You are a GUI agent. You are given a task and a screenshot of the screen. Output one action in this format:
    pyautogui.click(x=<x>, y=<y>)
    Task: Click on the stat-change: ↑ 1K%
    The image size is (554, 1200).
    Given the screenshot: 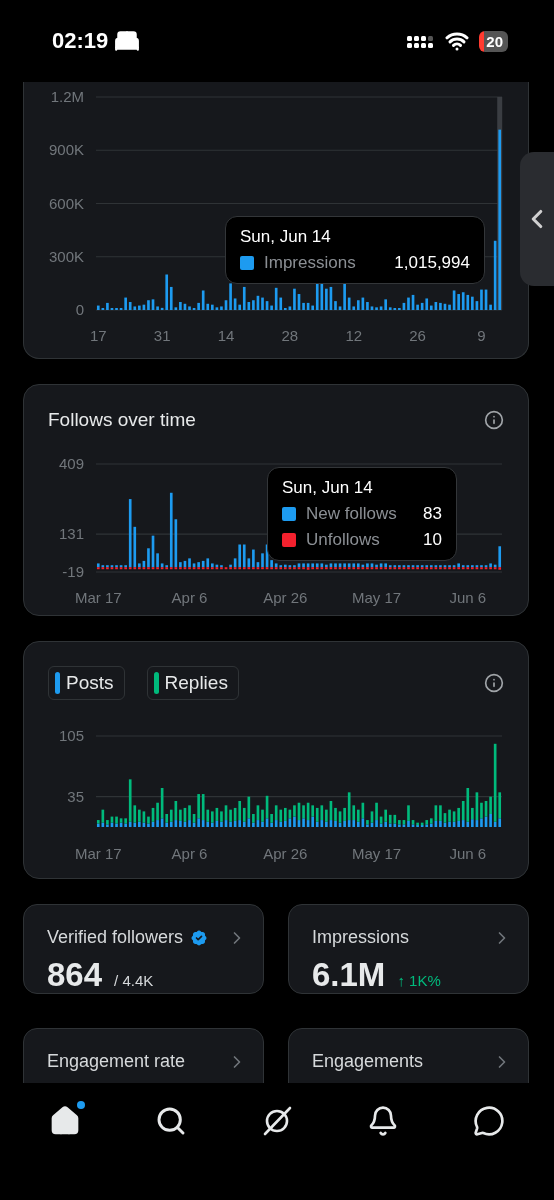 What is the action you would take?
    pyautogui.click(x=419, y=980)
    